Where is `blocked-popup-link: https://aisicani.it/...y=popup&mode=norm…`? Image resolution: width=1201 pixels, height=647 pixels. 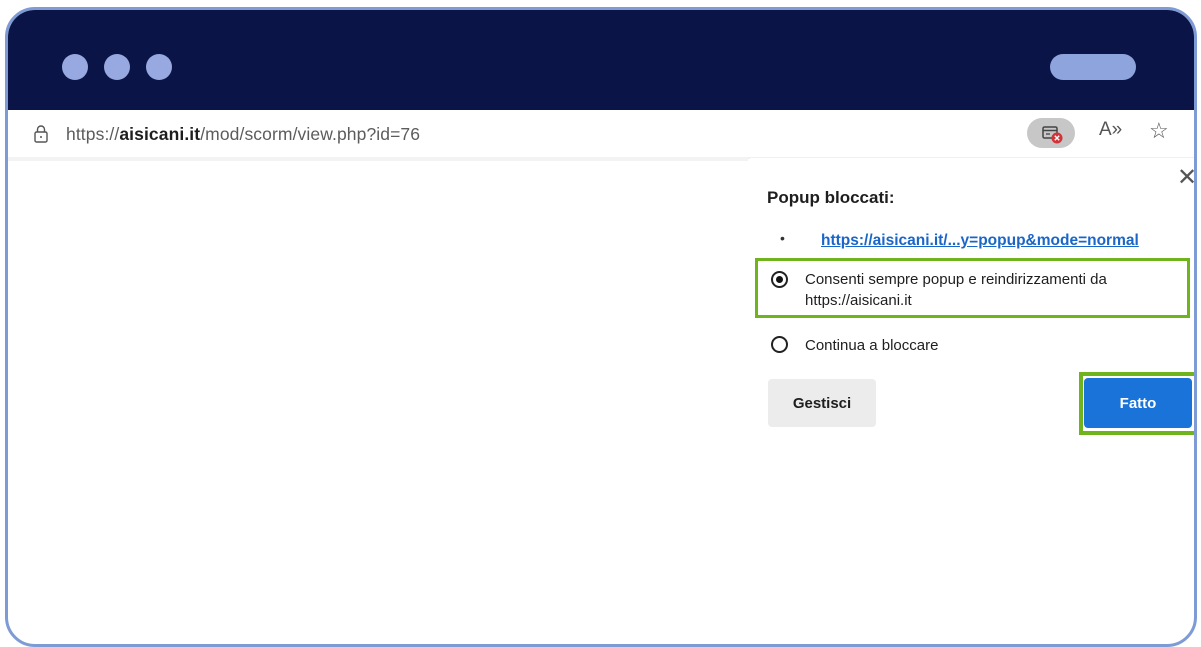 blocked-popup-link: https://aisicani.it/...y=popup&mode=norm… is located at coordinates (980, 241).